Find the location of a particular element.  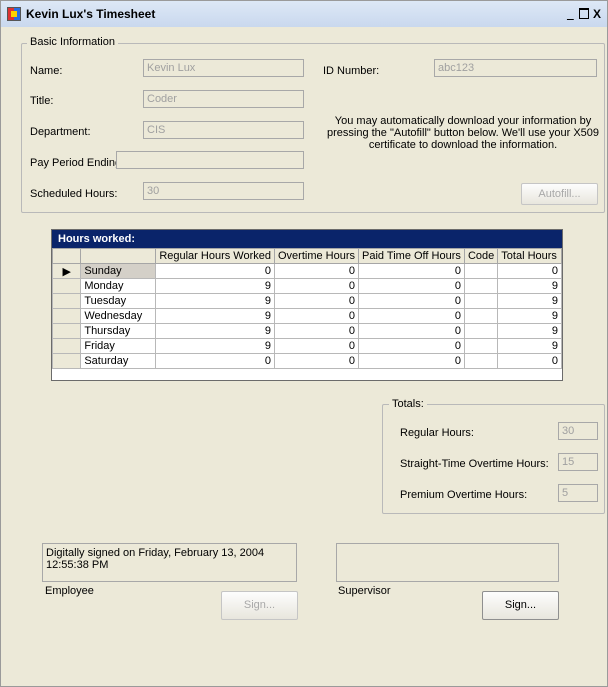

maximize-button is located at coordinates (584, 14).